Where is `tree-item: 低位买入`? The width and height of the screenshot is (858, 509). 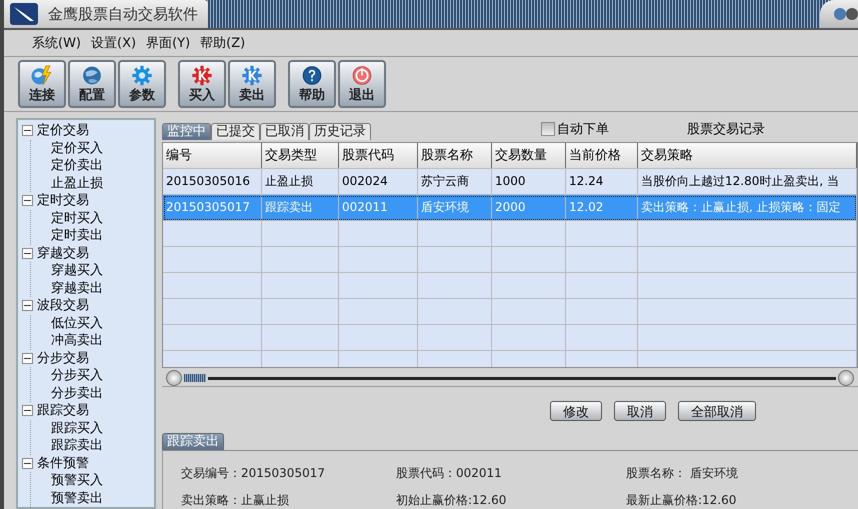 tree-item: 低位买入 is located at coordinates (77, 323).